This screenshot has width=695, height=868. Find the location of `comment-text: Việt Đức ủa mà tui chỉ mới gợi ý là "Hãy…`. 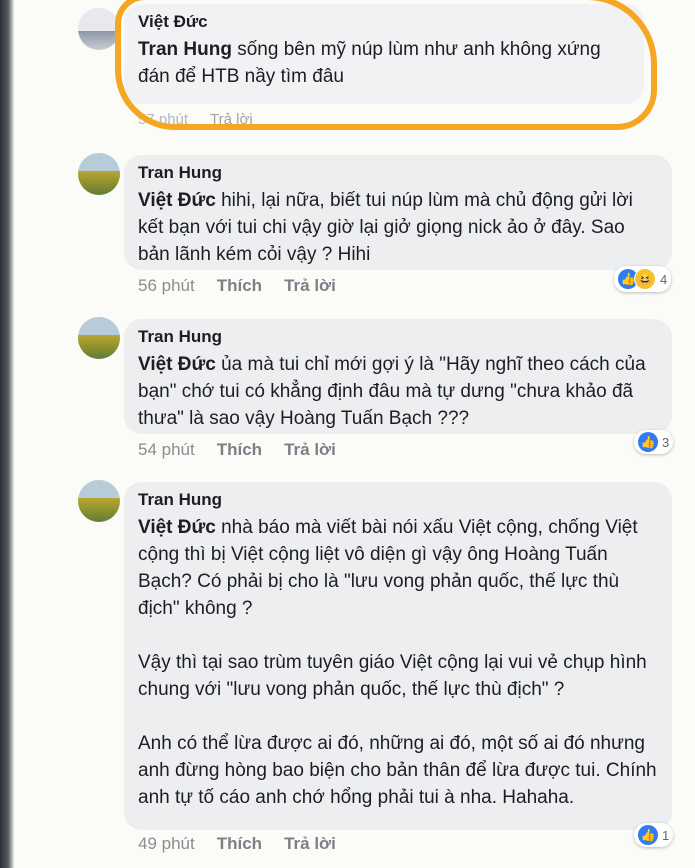

comment-text: Việt Đức ủa mà tui chỉ mới gợi ý là "Hãy… is located at coordinates (392, 391).